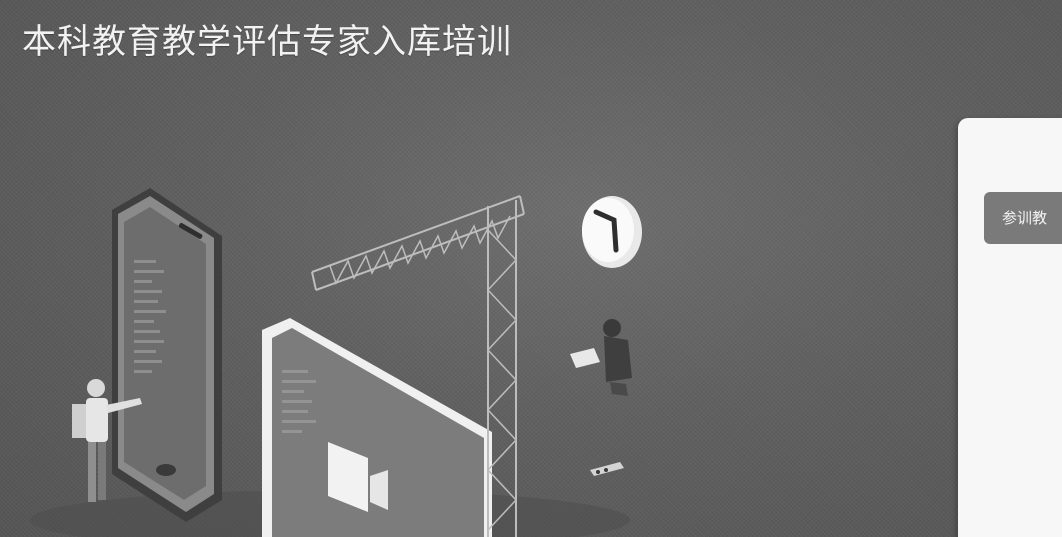 Image resolution: width=1062 pixels, height=537 pixels. What do you see at coordinates (612, 232) in the screenshot?
I see `clock-icon` at bounding box center [612, 232].